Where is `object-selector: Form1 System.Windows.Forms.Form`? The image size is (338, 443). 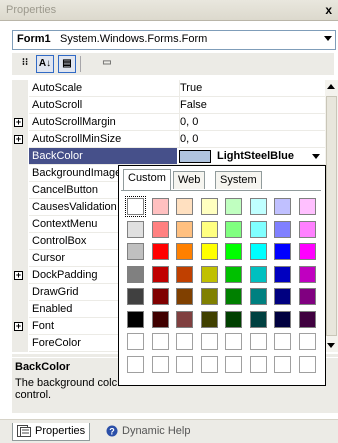
object-selector: Form1 System.Windows.Forms.Form is located at coordinates (174, 40).